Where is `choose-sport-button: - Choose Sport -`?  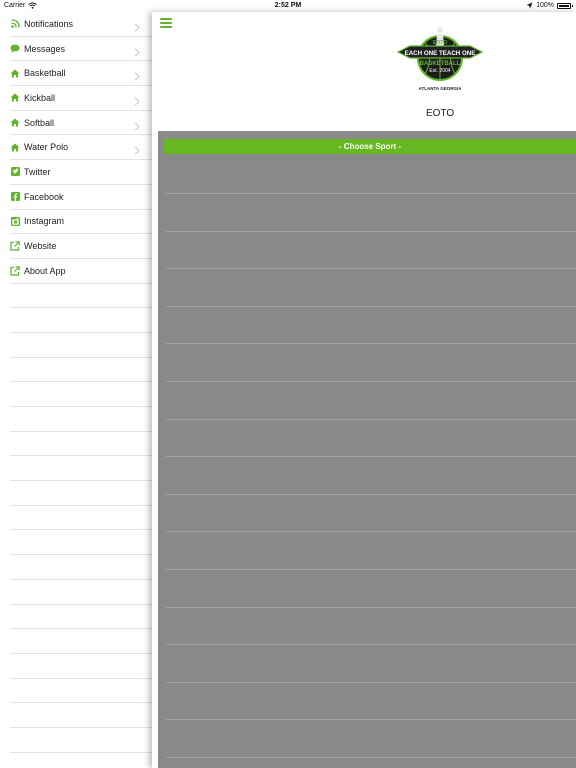 choose-sport-button: - Choose Sport - is located at coordinates (370, 146).